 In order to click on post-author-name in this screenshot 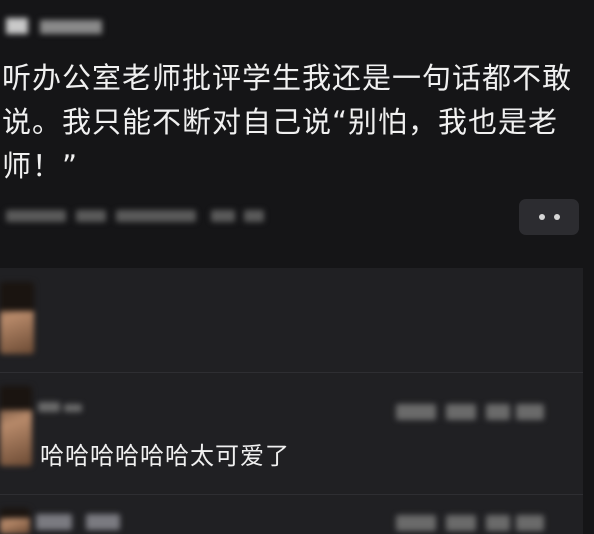, I will do `click(56, 25)`.